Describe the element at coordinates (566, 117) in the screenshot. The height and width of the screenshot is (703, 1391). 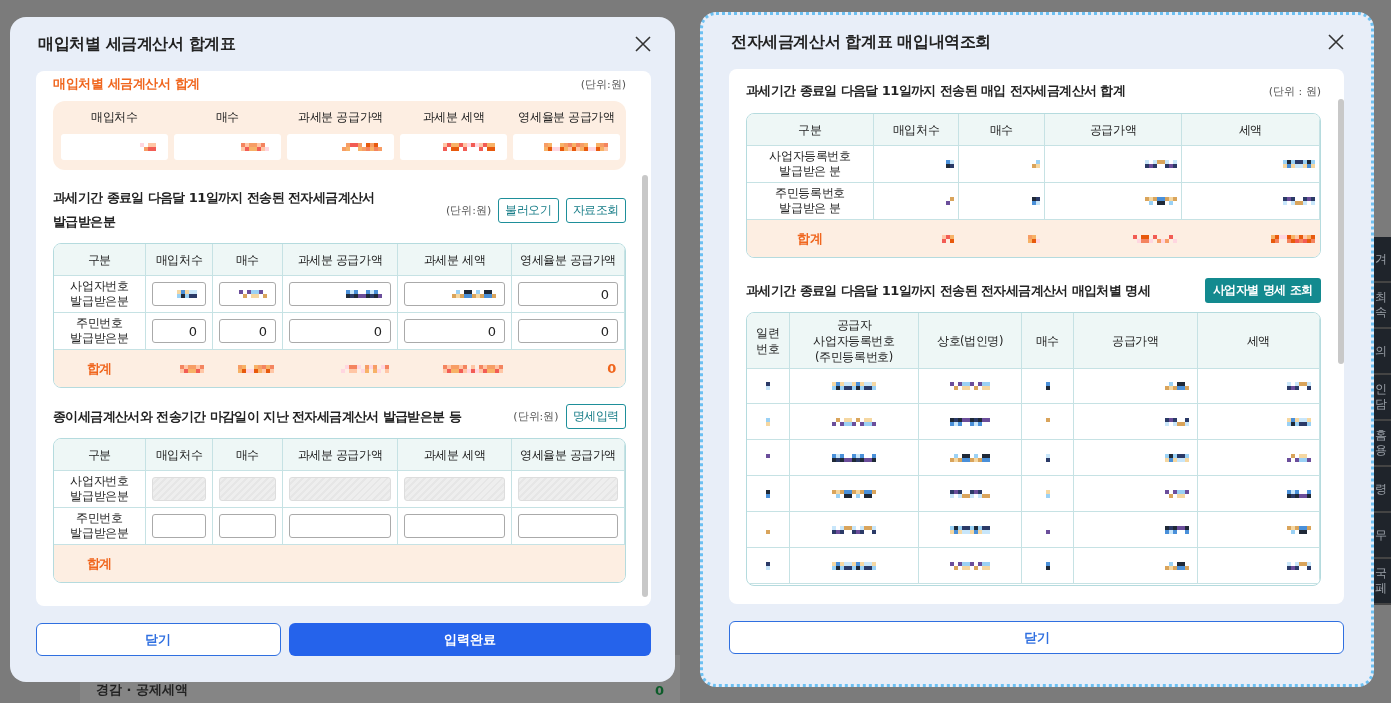
I see `summary-label: 영세율분 공급가액` at that location.